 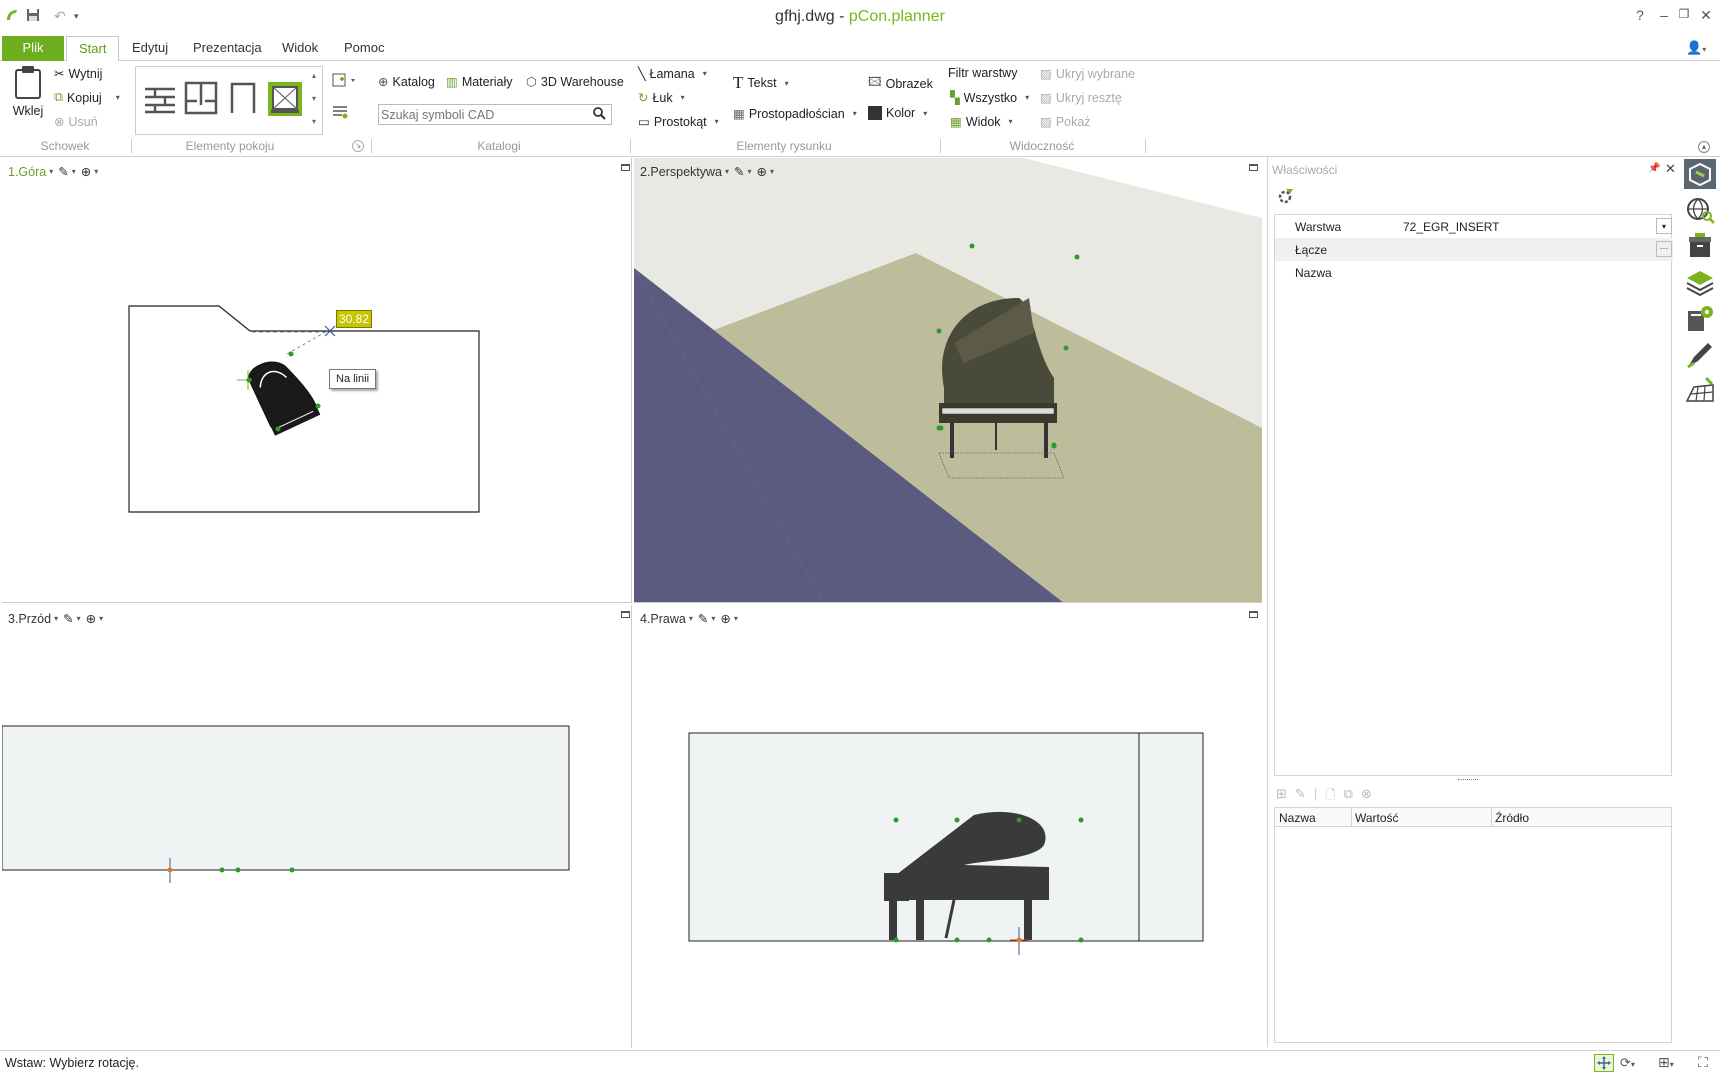 What do you see at coordinates (1700, 282) in the screenshot?
I see `layers-icon` at bounding box center [1700, 282].